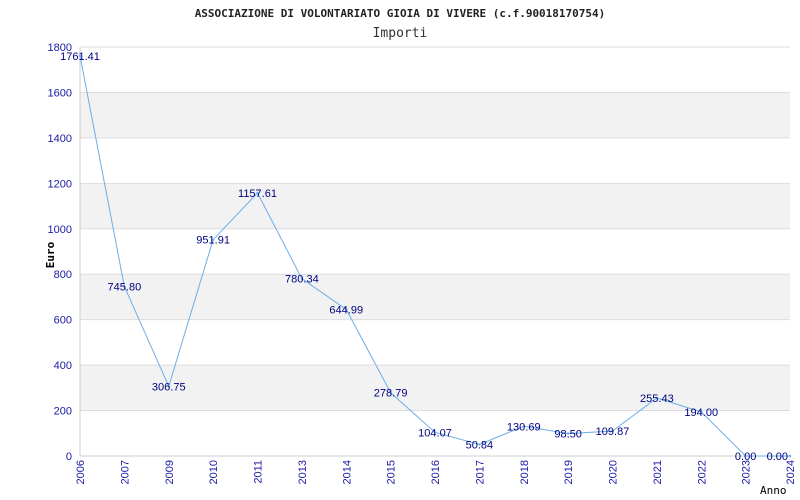 The image size is (800, 500). Describe the element at coordinates (435, 433) in the screenshot. I see `data-label: 104.07` at that location.